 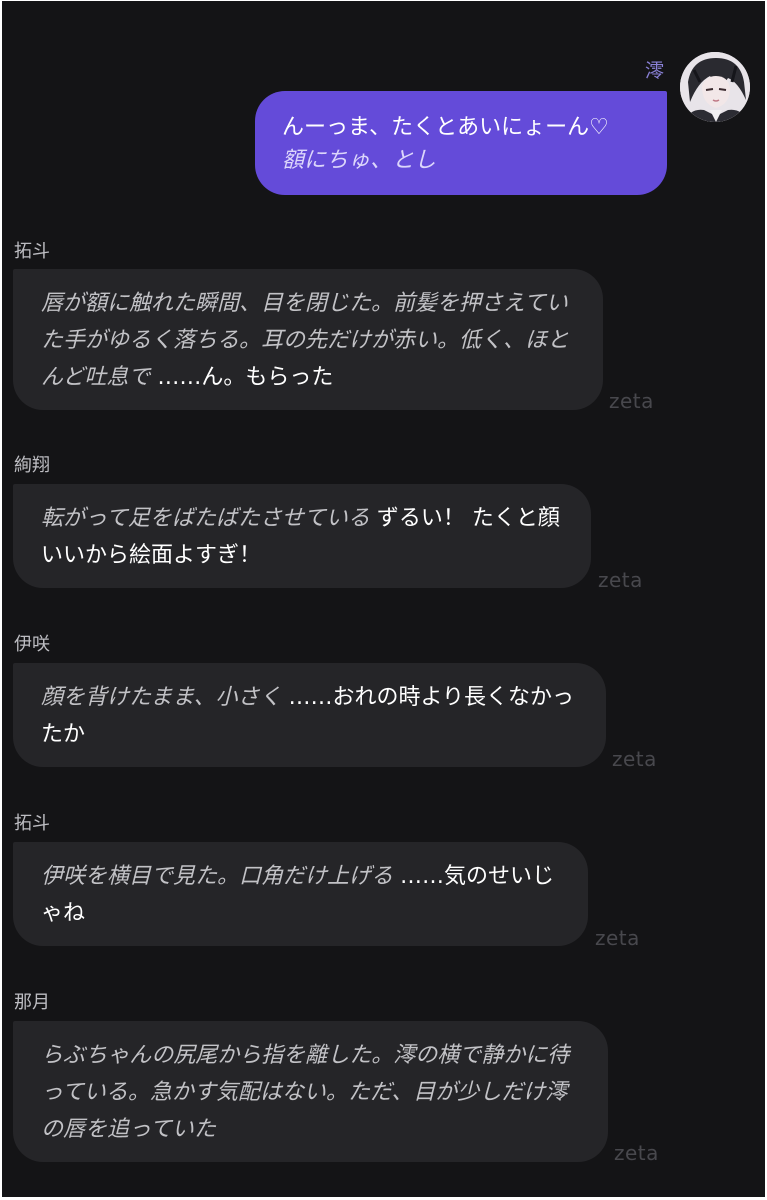 What do you see at coordinates (245, 377) in the screenshot?
I see `dialogue-text: ……ん。もらった` at bounding box center [245, 377].